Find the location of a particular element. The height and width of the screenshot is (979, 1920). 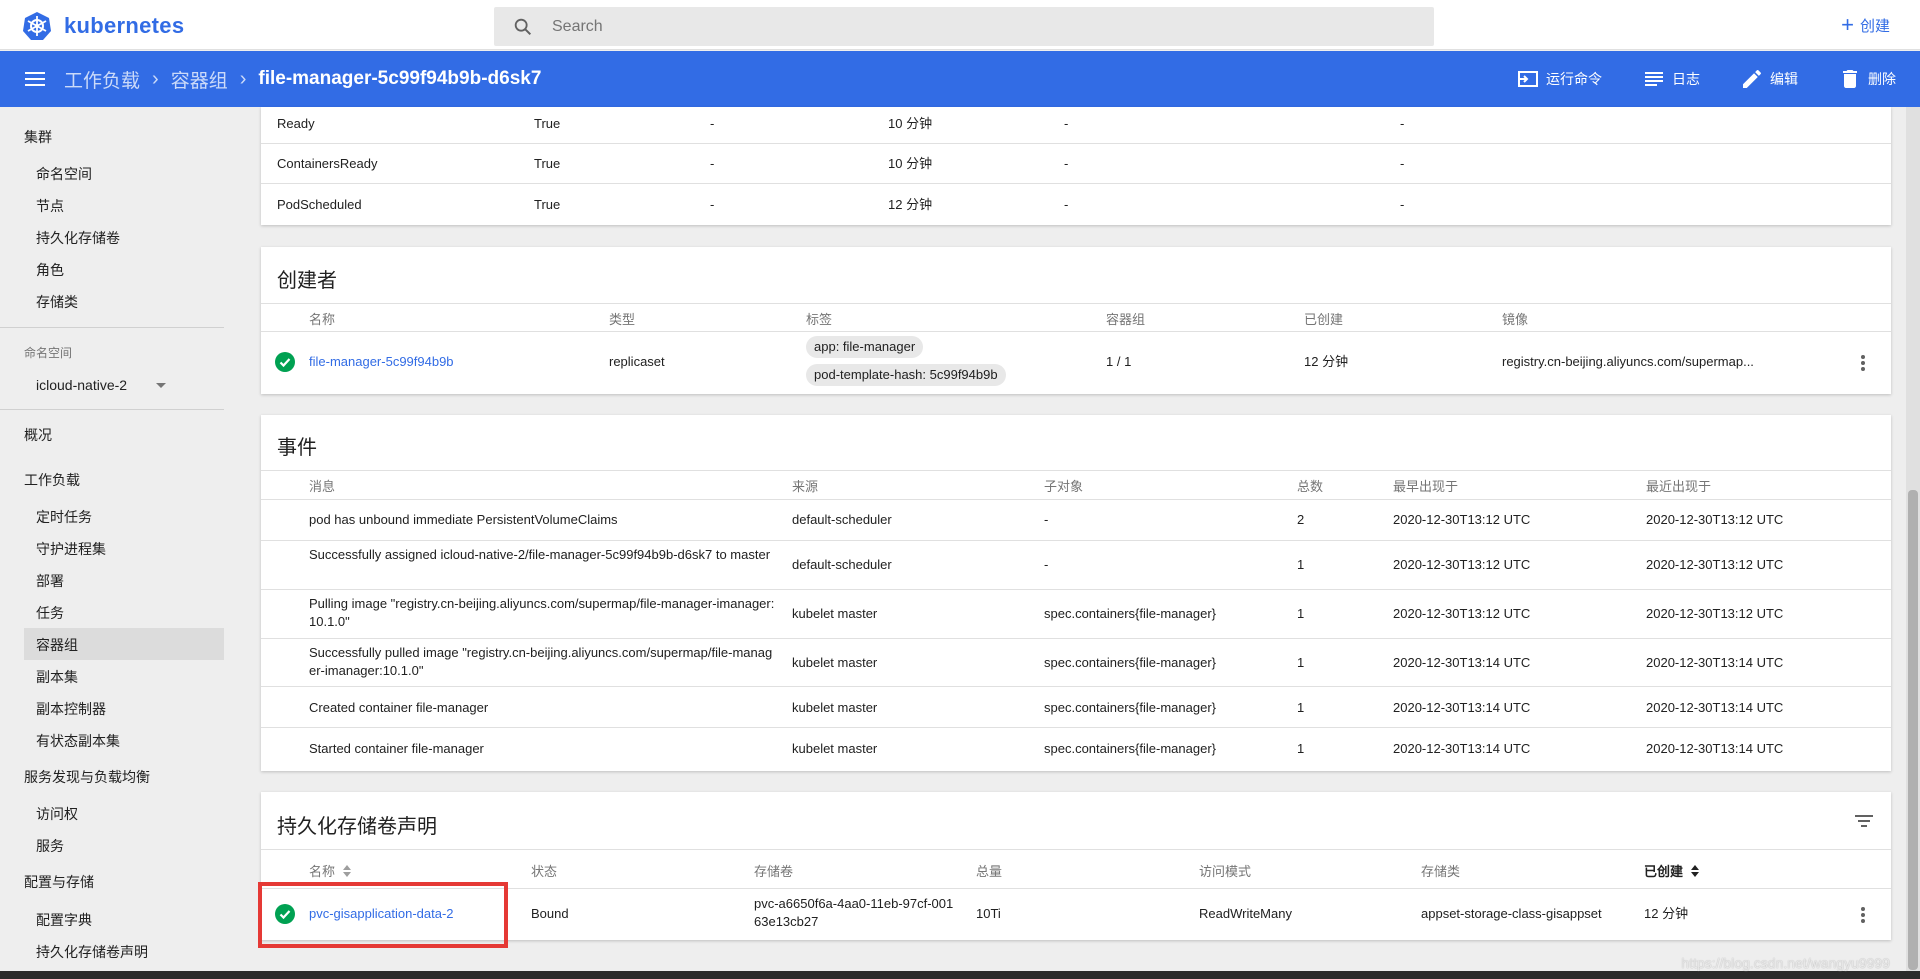

pvc-capacity: 10Ti is located at coordinates (988, 913).